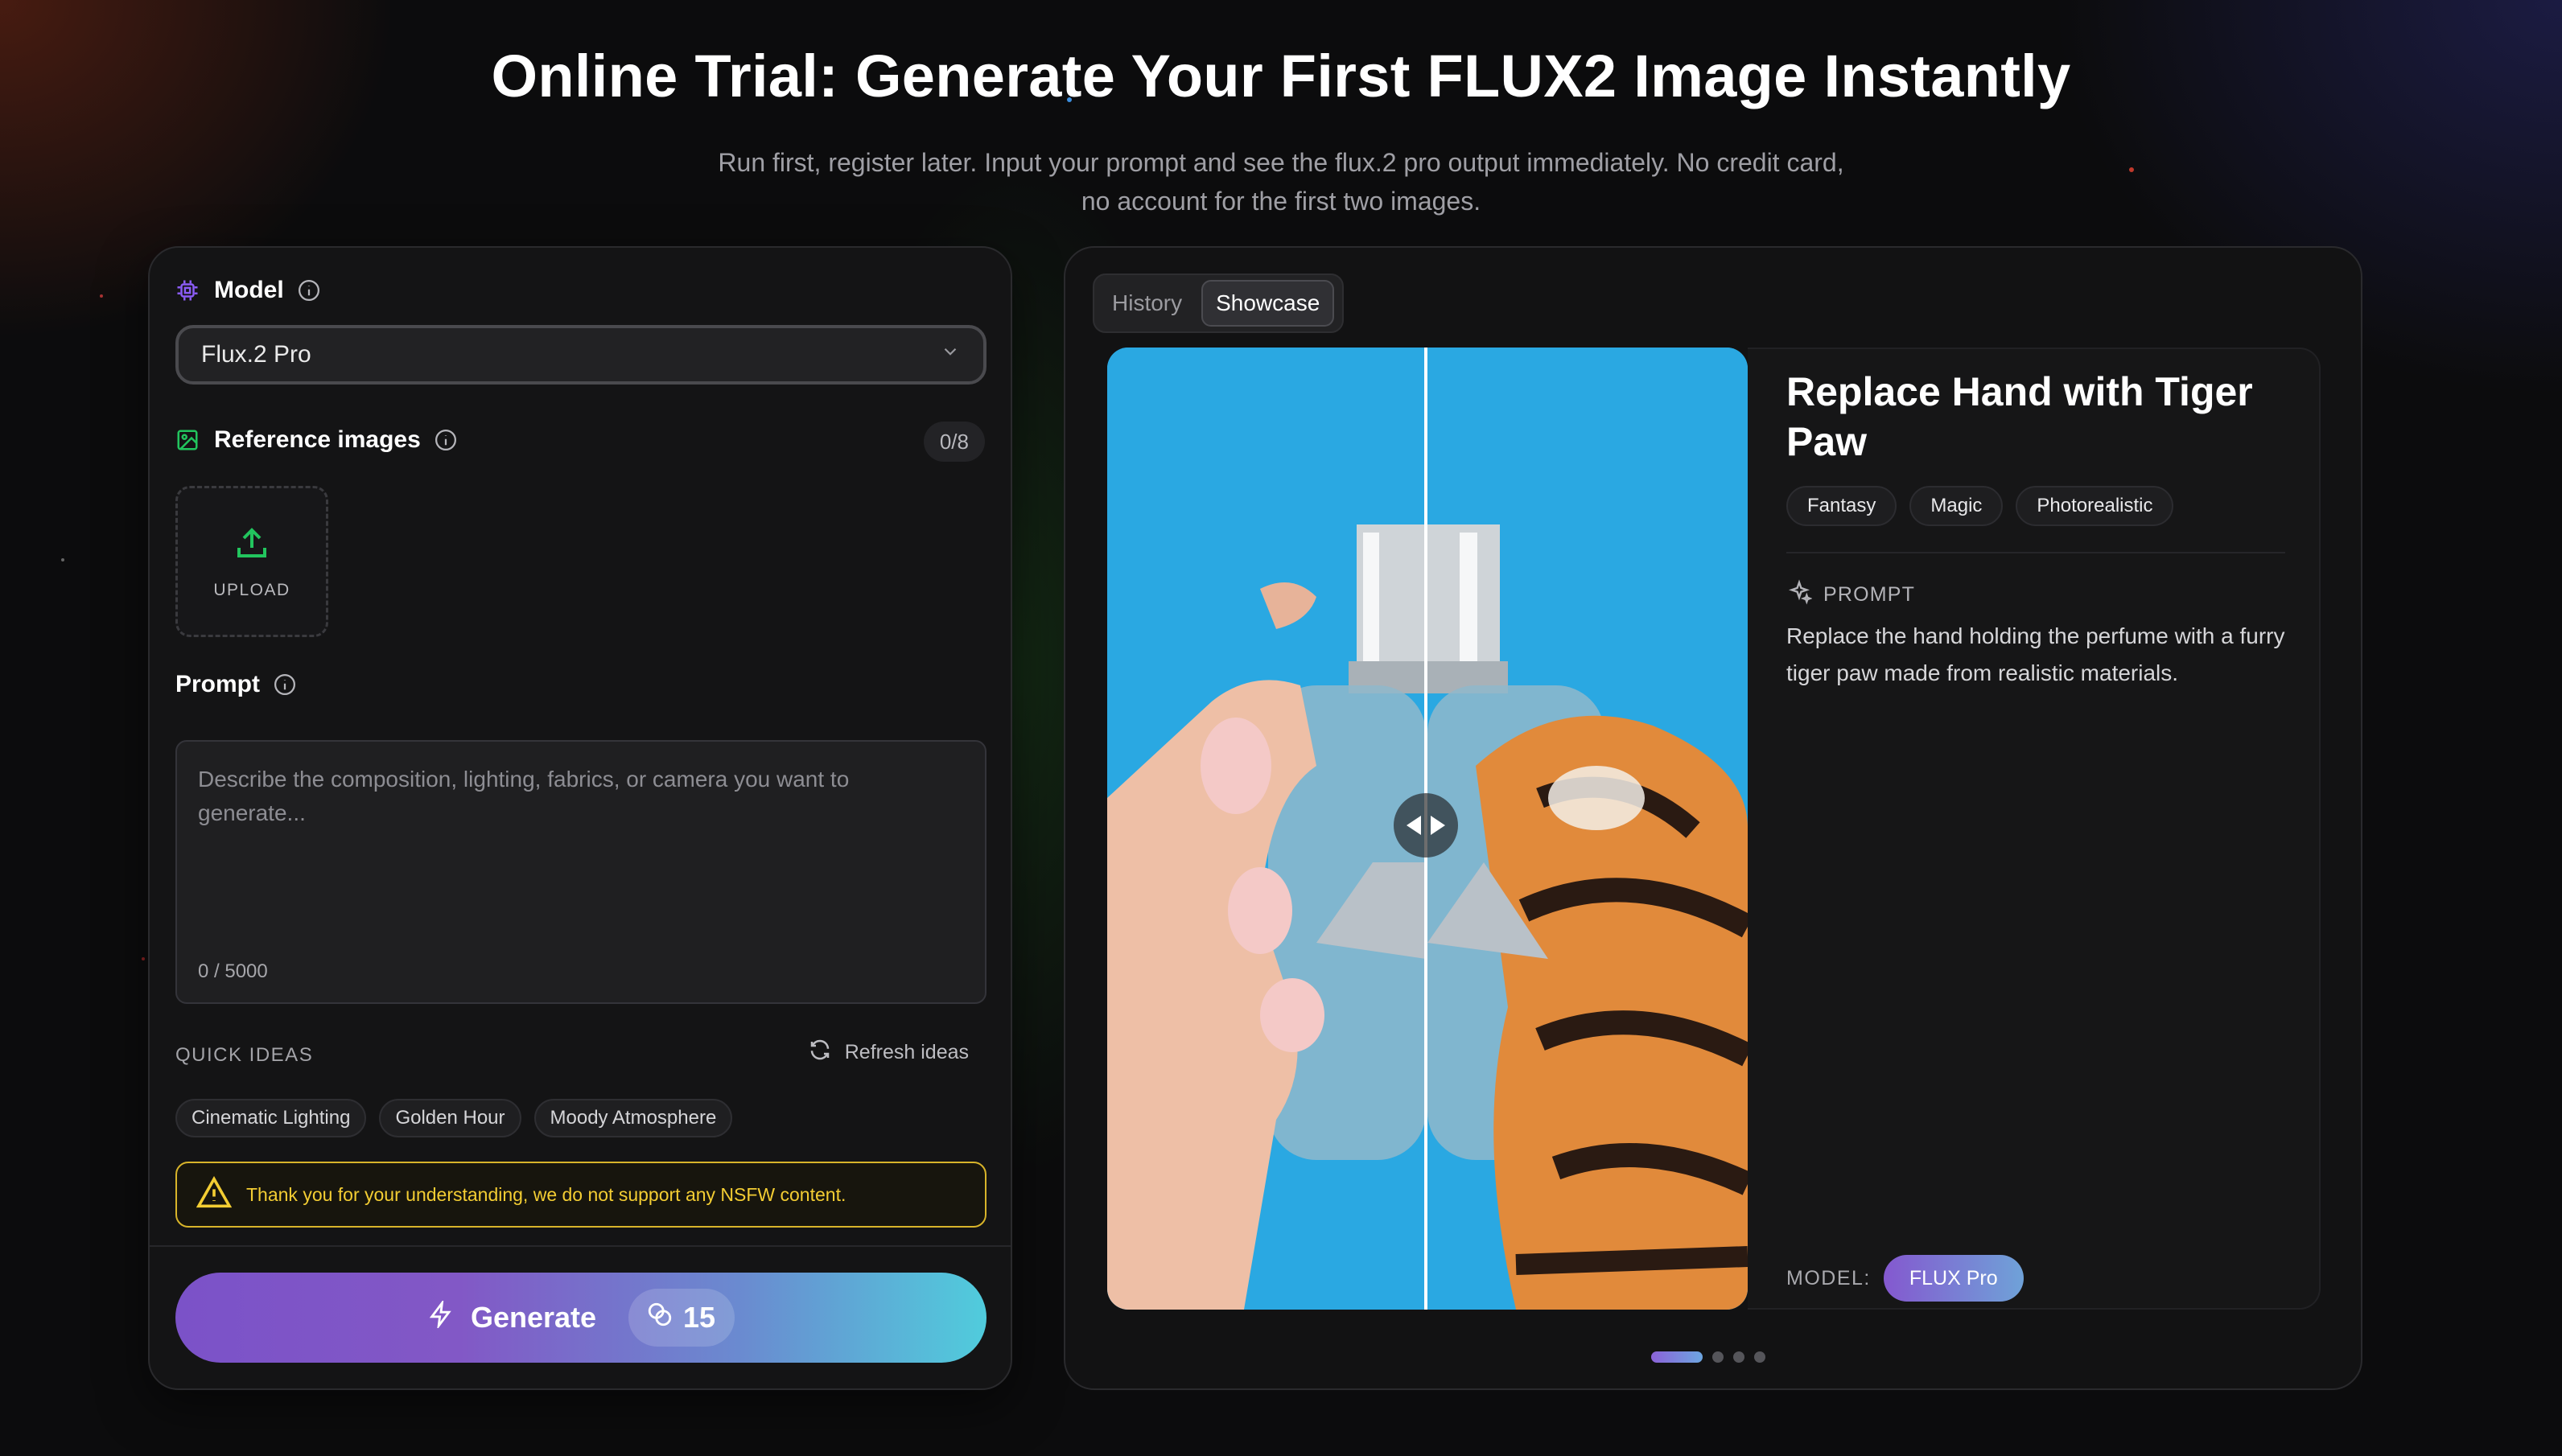 The width and height of the screenshot is (2562, 1456). What do you see at coordinates (1587, 829) in the screenshot?
I see `after-image` at bounding box center [1587, 829].